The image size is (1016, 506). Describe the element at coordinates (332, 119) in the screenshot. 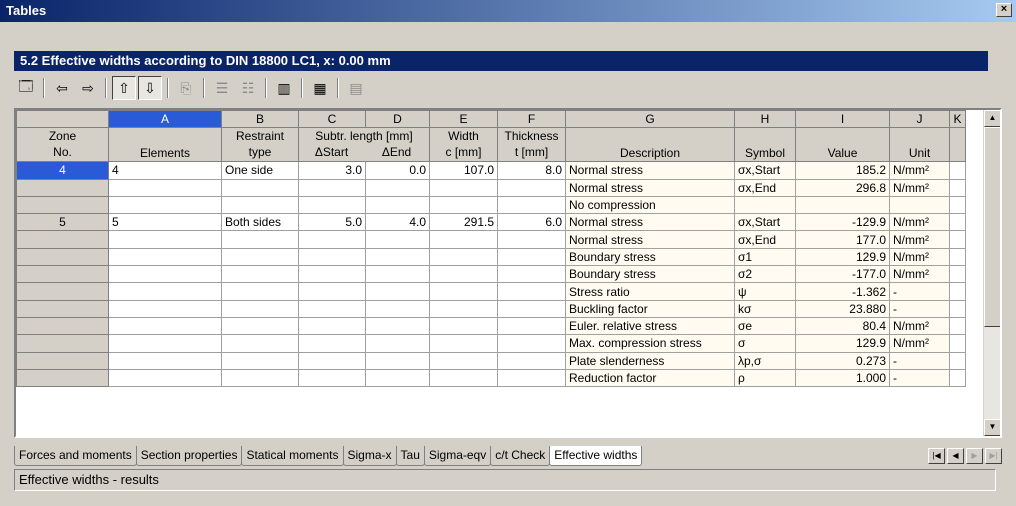

I see `column-letter-c: C` at that location.